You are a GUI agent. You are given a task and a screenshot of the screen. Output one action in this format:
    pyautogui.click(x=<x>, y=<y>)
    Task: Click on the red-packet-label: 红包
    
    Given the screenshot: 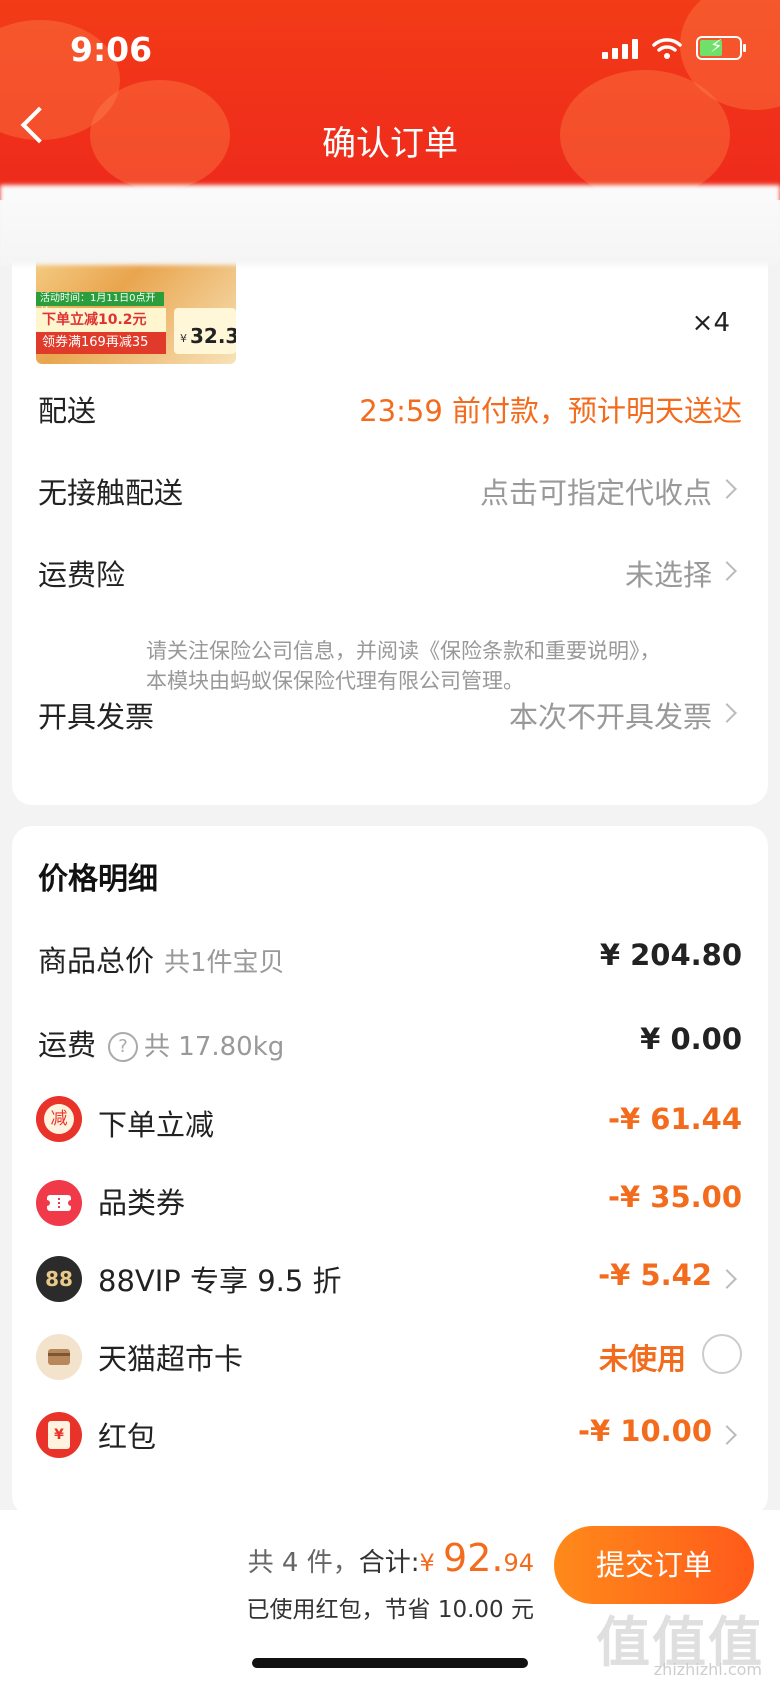 What is the action you would take?
    pyautogui.click(x=127, y=1437)
    